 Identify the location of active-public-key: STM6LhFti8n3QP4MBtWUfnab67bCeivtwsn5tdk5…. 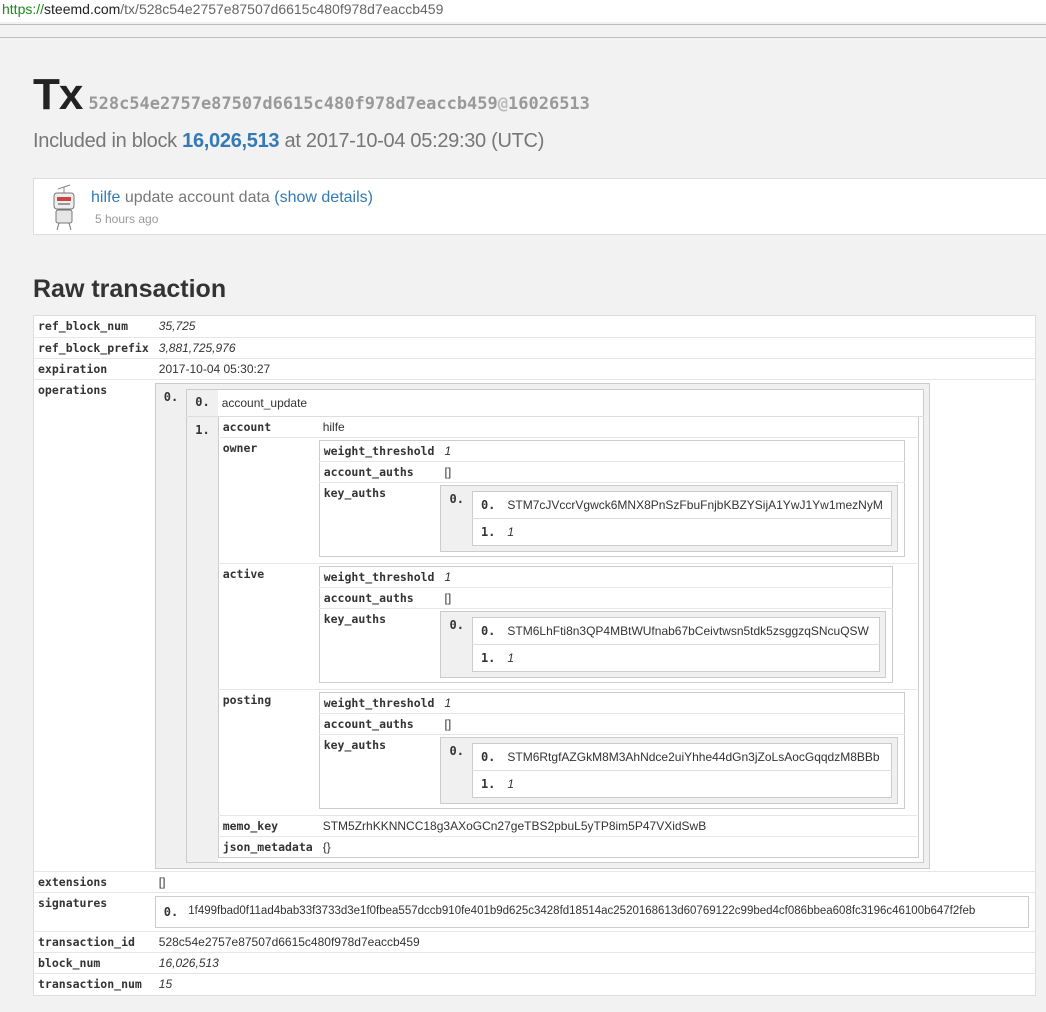
(688, 631).